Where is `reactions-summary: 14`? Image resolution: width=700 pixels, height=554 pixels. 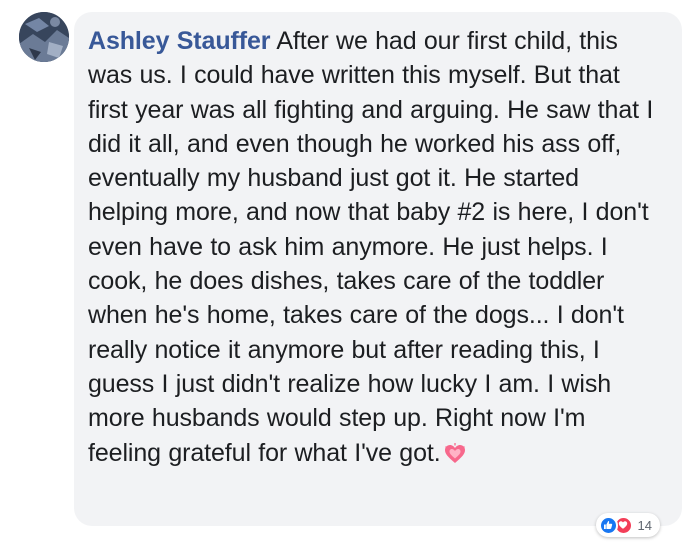
reactions-summary: 14 is located at coordinates (627, 525).